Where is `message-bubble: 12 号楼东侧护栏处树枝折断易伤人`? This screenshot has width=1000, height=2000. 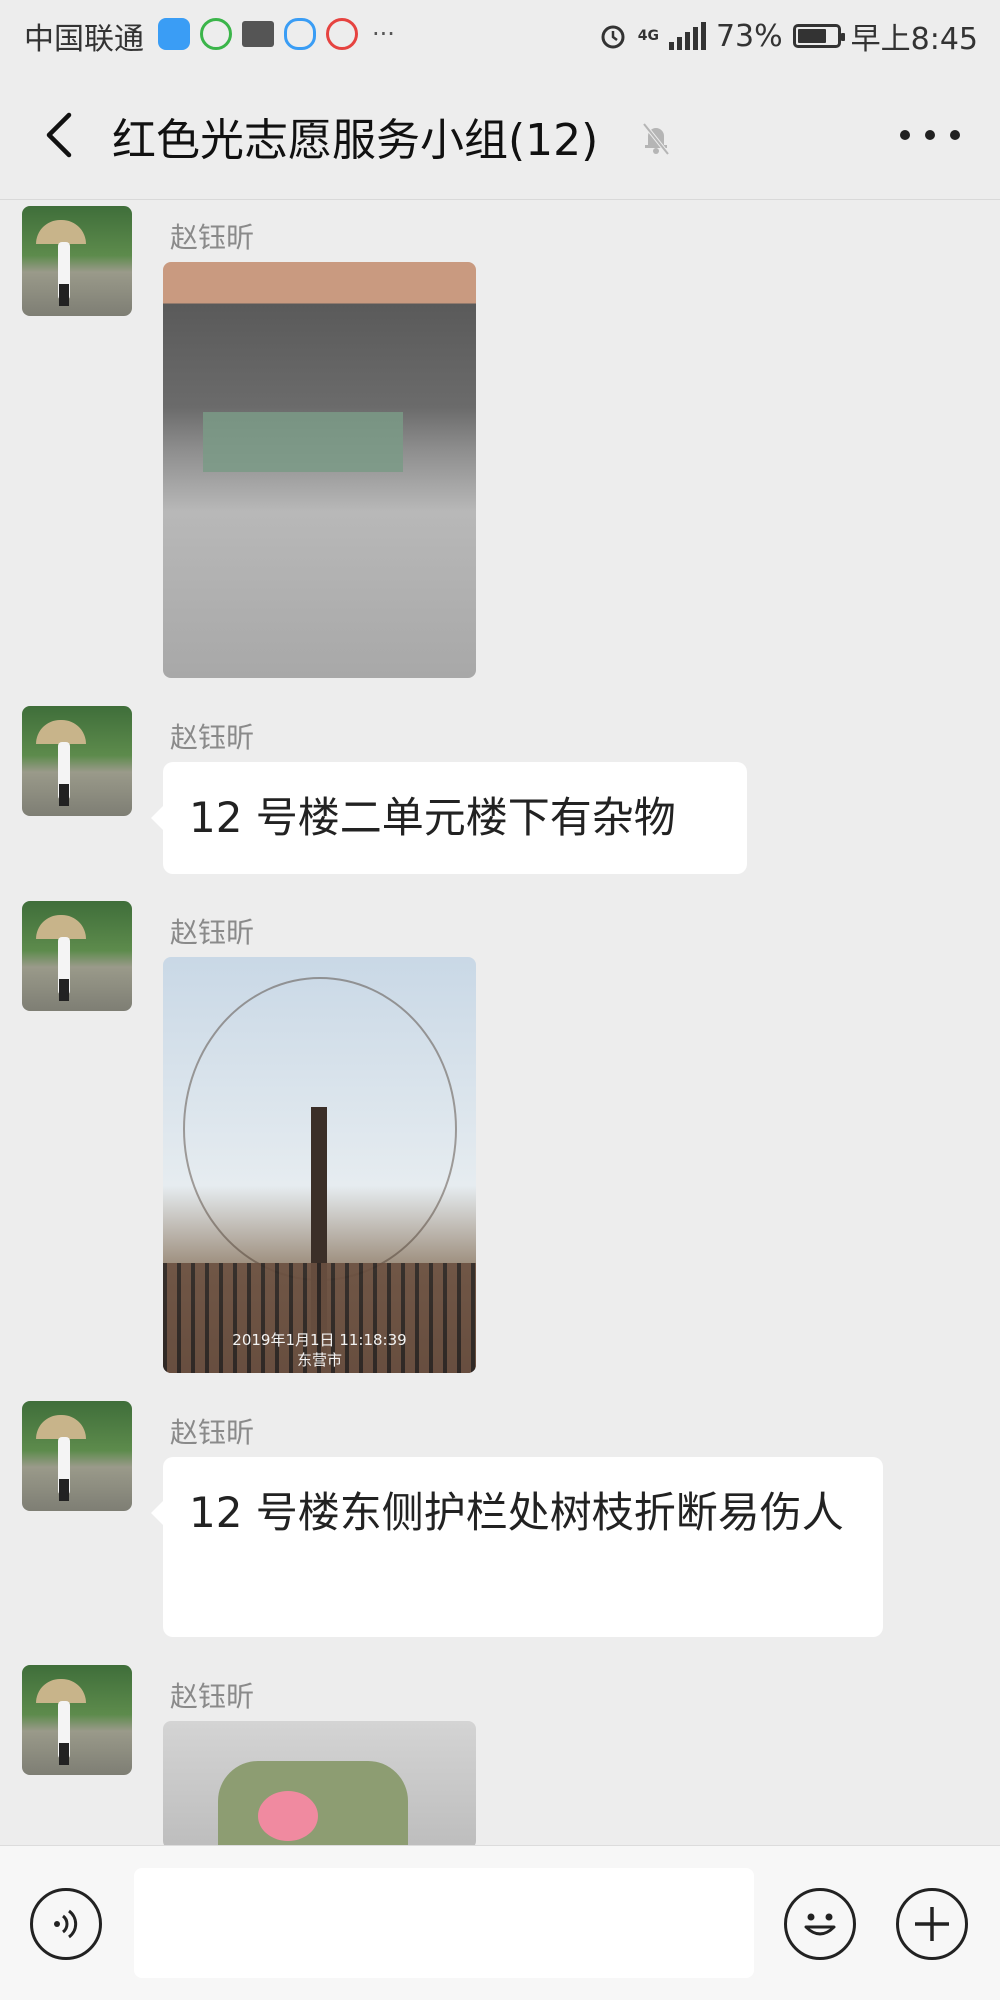 message-bubble: 12 号楼东侧护栏处树枝折断易伤人 is located at coordinates (517, 1547).